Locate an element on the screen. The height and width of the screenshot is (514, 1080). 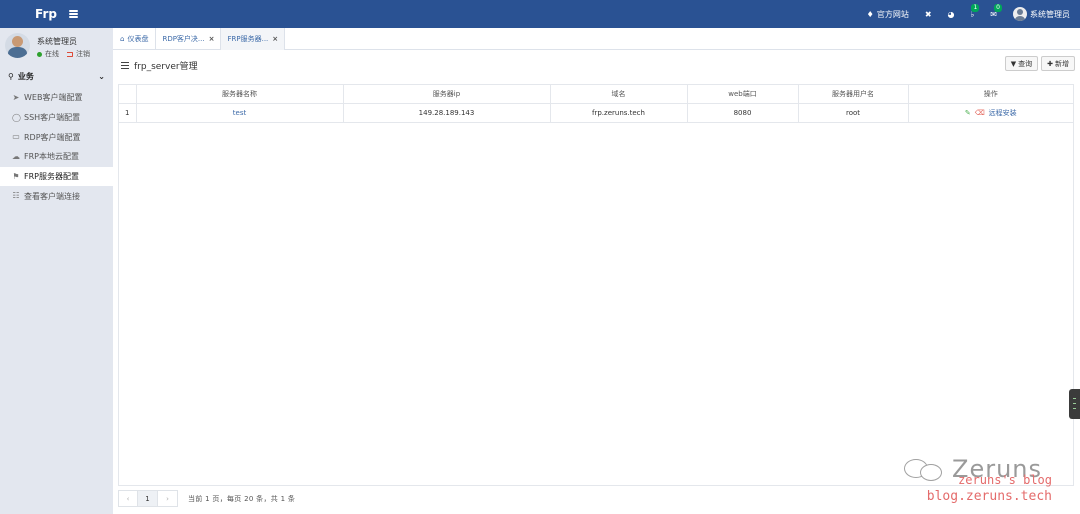
watermark-blog: zeruns's blog blog.zeruns.tech is located at coordinates (989, 488).